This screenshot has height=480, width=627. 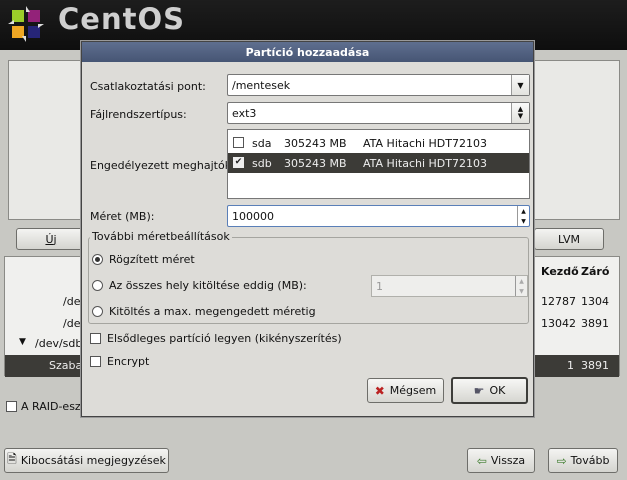 What do you see at coordinates (479, 390) in the screenshot?
I see `ok-hand-icon: ☛` at bounding box center [479, 390].